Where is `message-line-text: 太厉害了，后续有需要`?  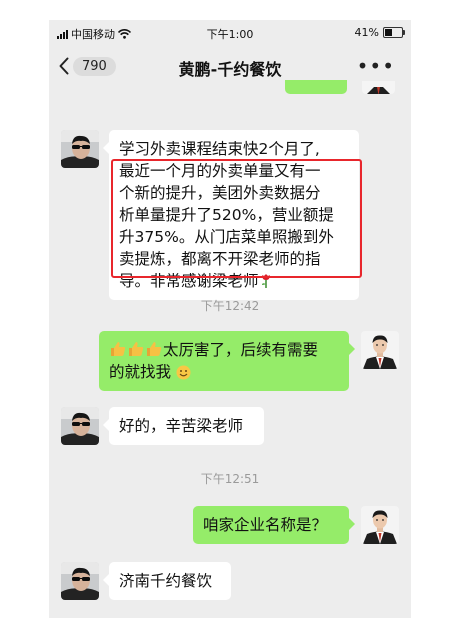 message-line-text: 太厉害了，后续有需要 is located at coordinates (241, 350).